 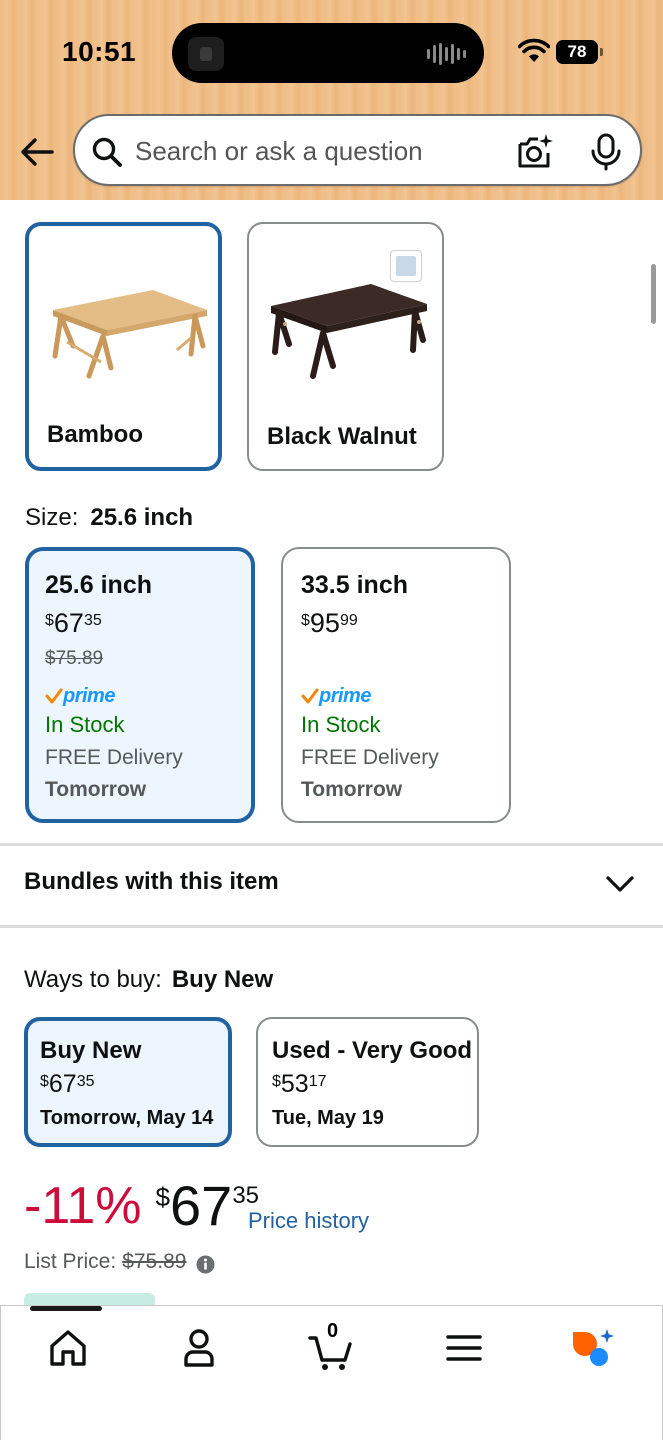 What do you see at coordinates (134, 1085) in the screenshot?
I see `buy-option-price: $67 35` at bounding box center [134, 1085].